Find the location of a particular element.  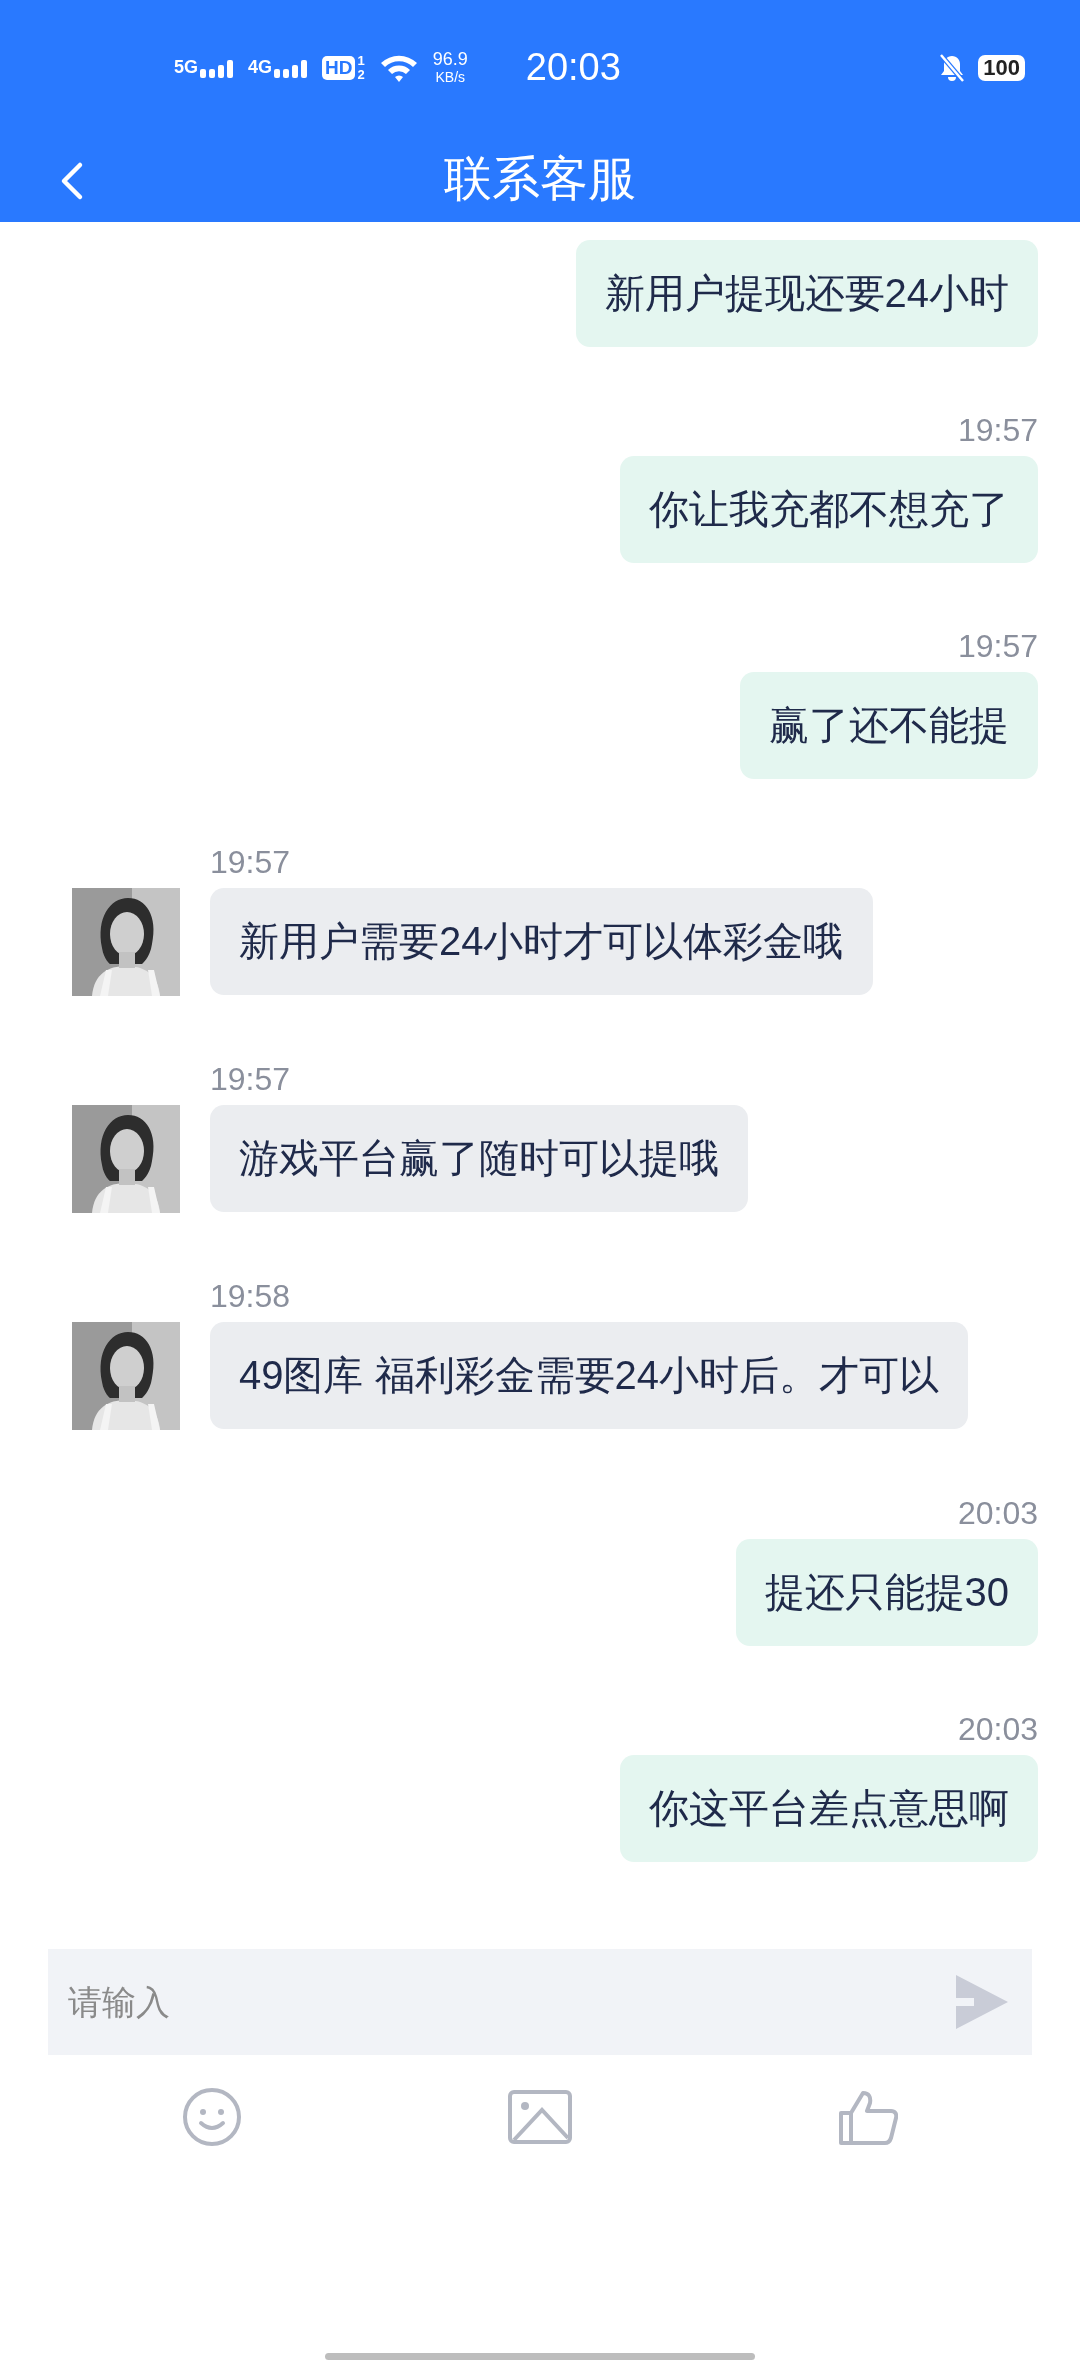

hd-badge: HD is located at coordinates (339, 67).